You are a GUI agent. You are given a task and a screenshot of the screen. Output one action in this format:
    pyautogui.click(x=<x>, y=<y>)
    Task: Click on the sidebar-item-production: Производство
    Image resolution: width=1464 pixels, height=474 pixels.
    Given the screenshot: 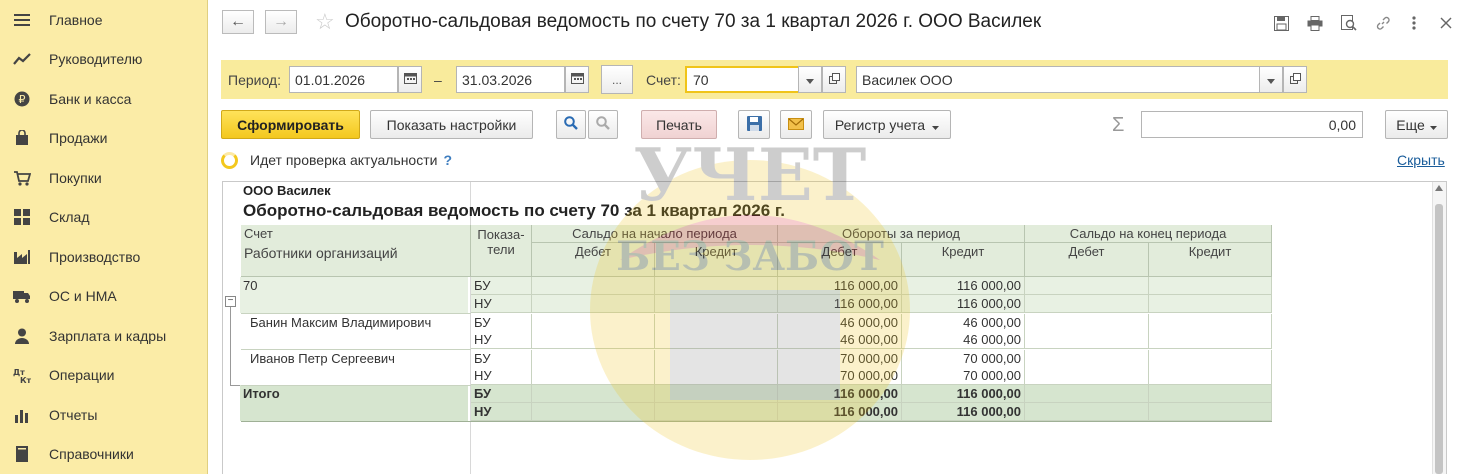 What is the action you would take?
    pyautogui.click(x=104, y=256)
    